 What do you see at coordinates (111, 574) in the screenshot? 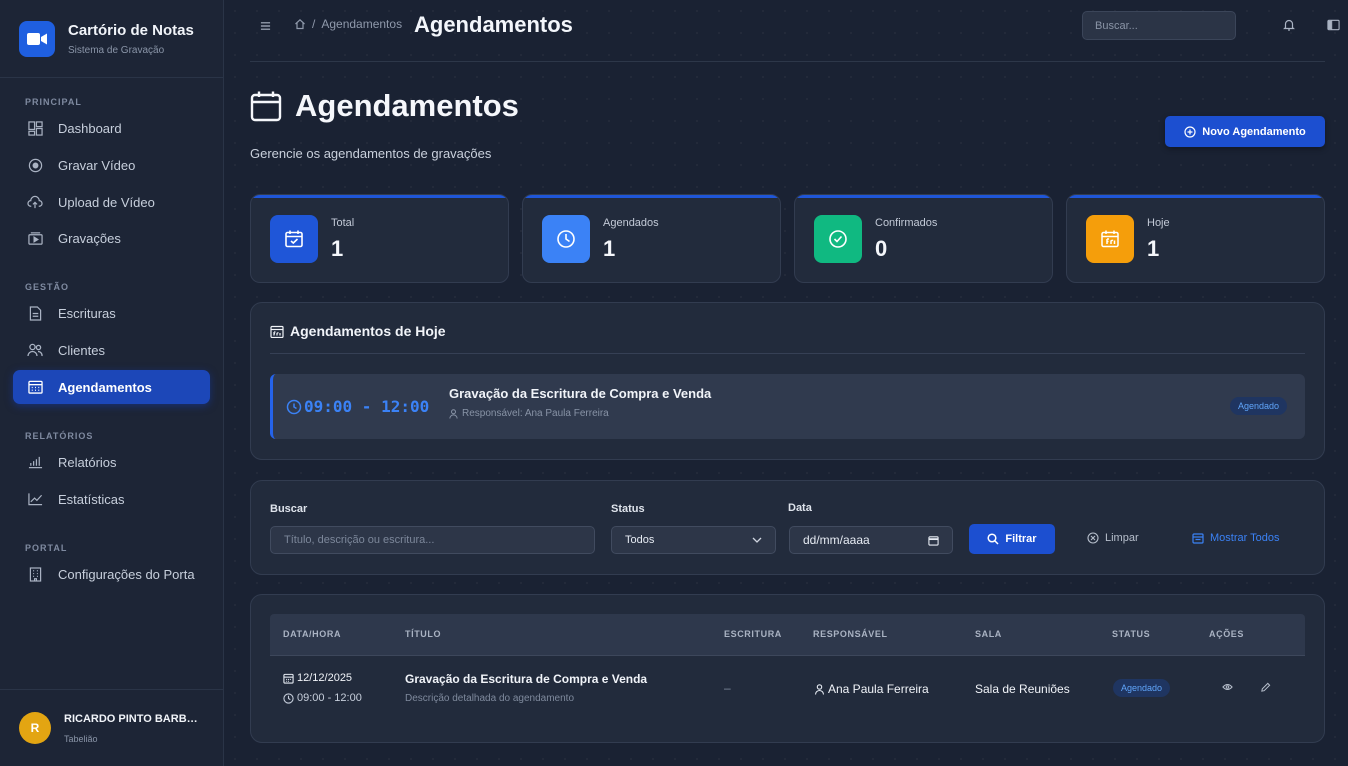
I see `sidebar-item-configuracoes: Configurações do Porta` at bounding box center [111, 574].